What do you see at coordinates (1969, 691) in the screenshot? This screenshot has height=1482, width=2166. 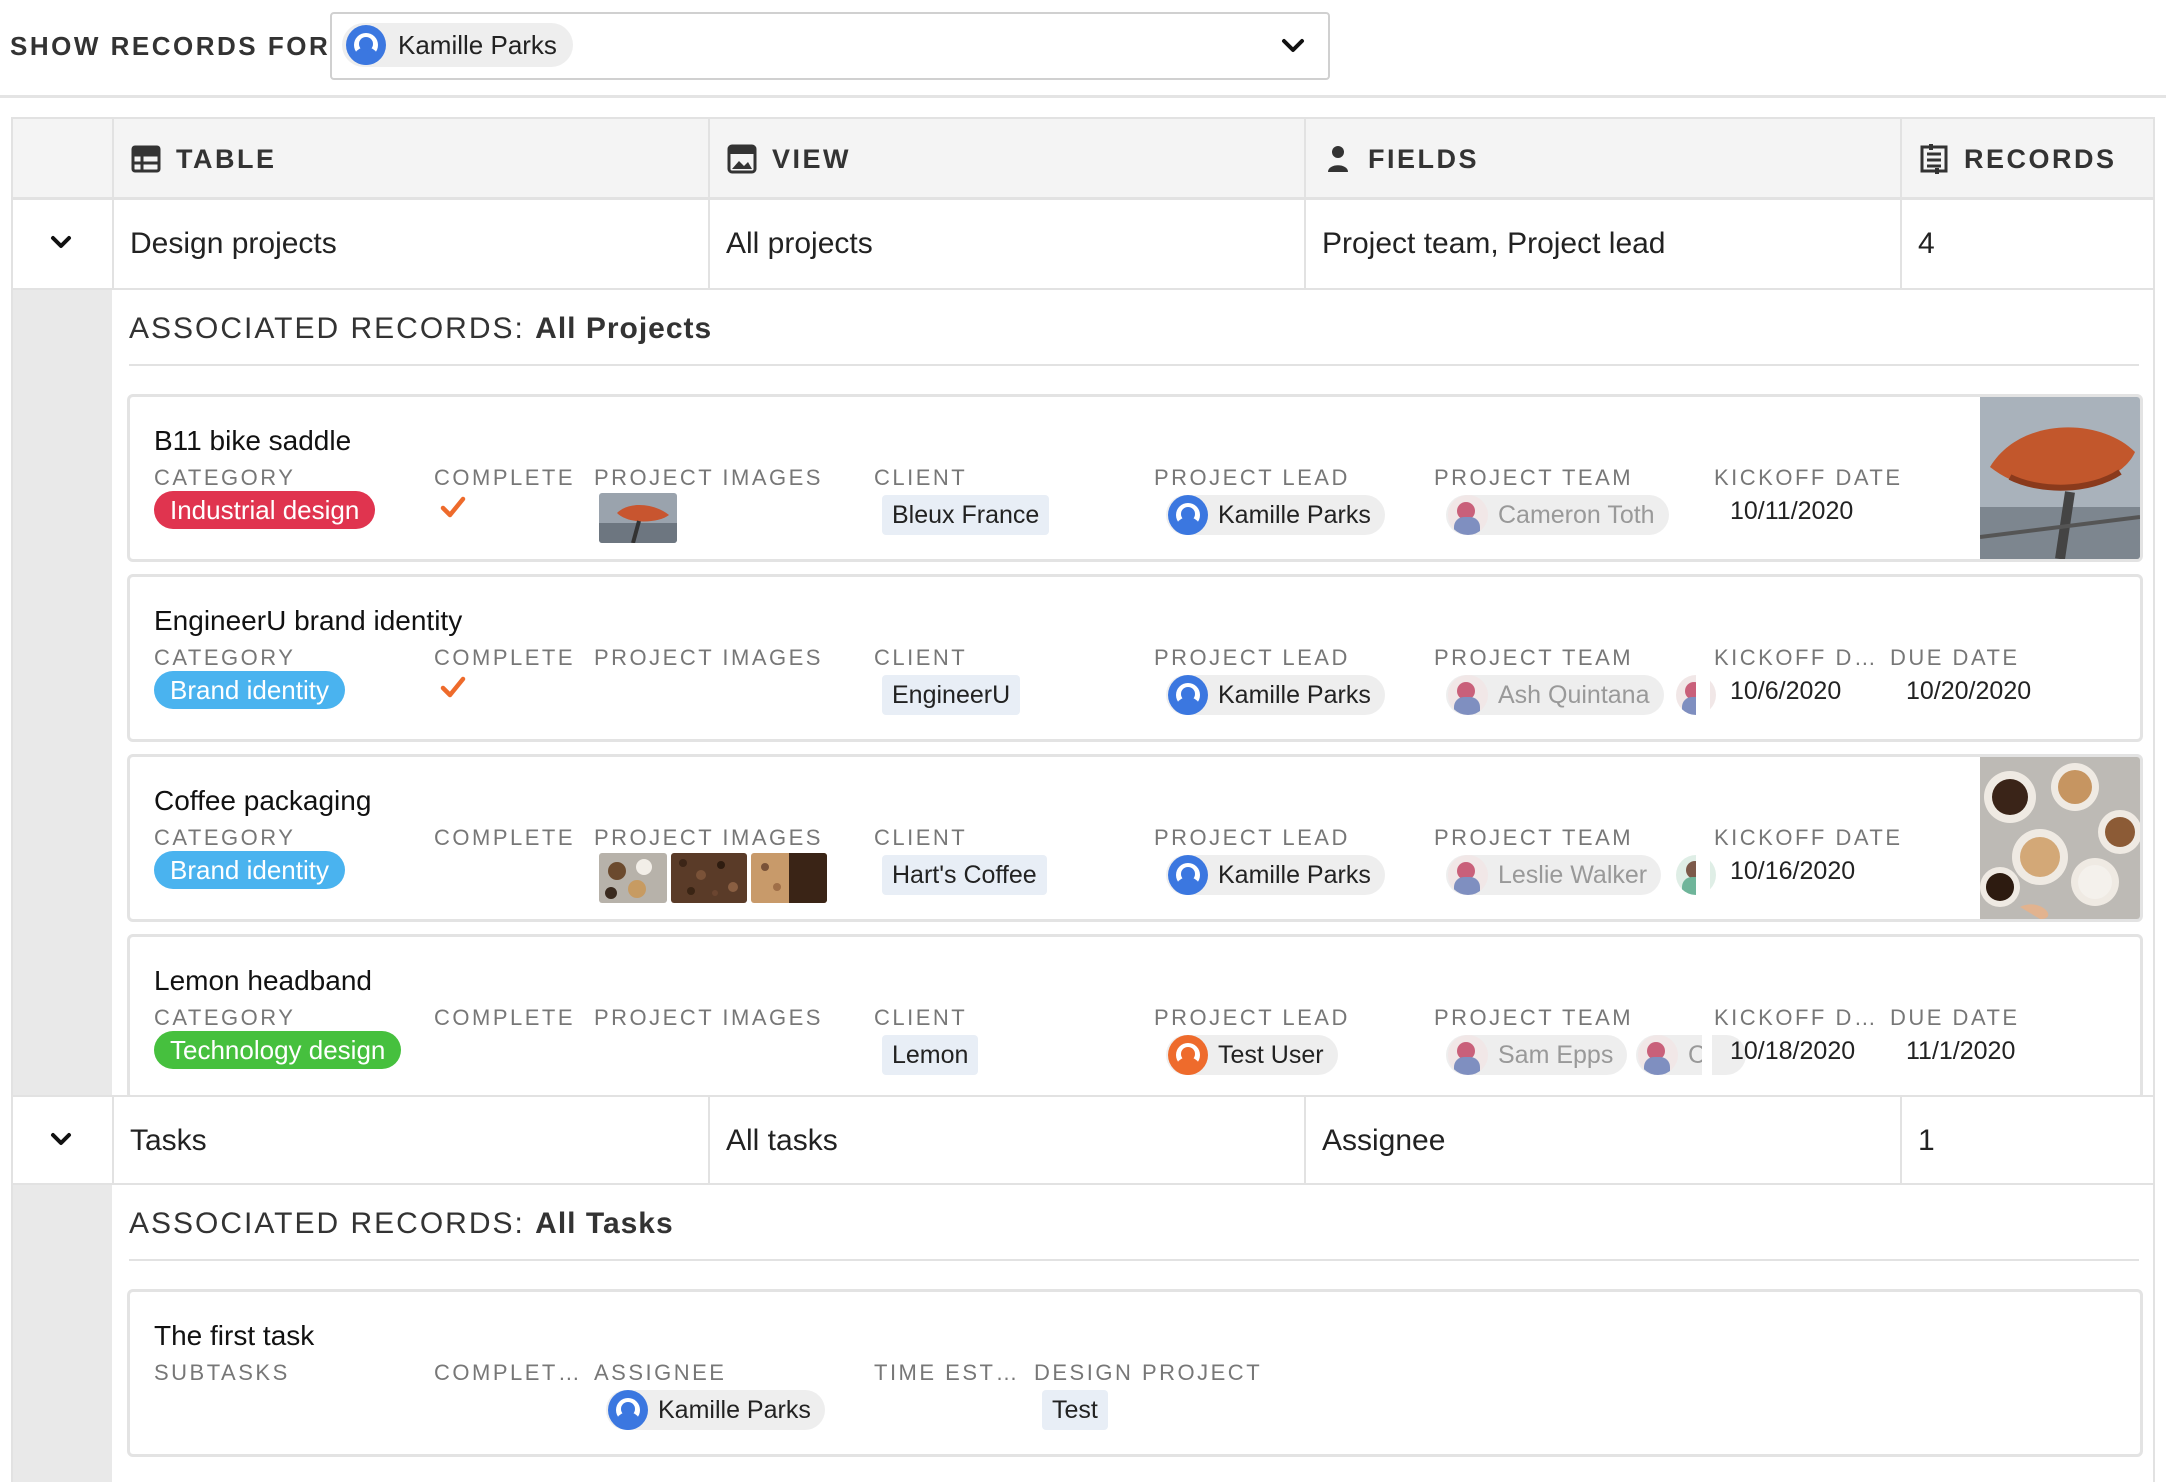 I see `due-date: 10/20/2020` at bounding box center [1969, 691].